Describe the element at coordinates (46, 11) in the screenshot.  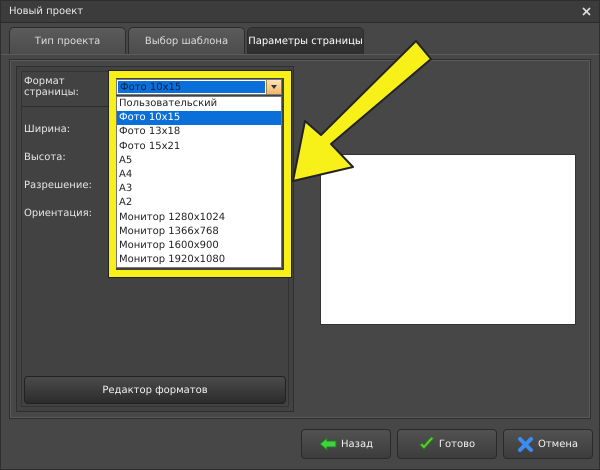
I see `window-title: Новый проект` at that location.